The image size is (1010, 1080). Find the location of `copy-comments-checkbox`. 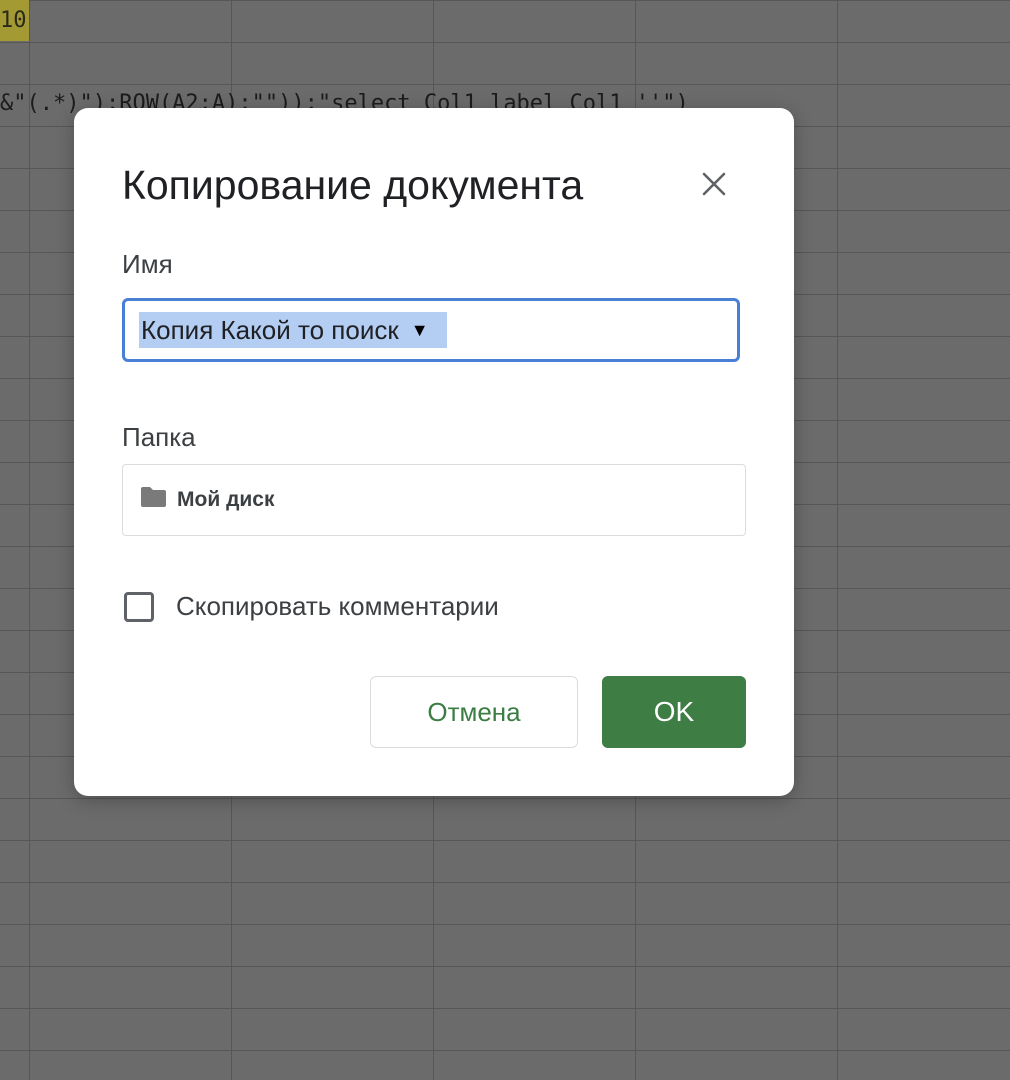

copy-comments-checkbox is located at coordinates (139, 606).